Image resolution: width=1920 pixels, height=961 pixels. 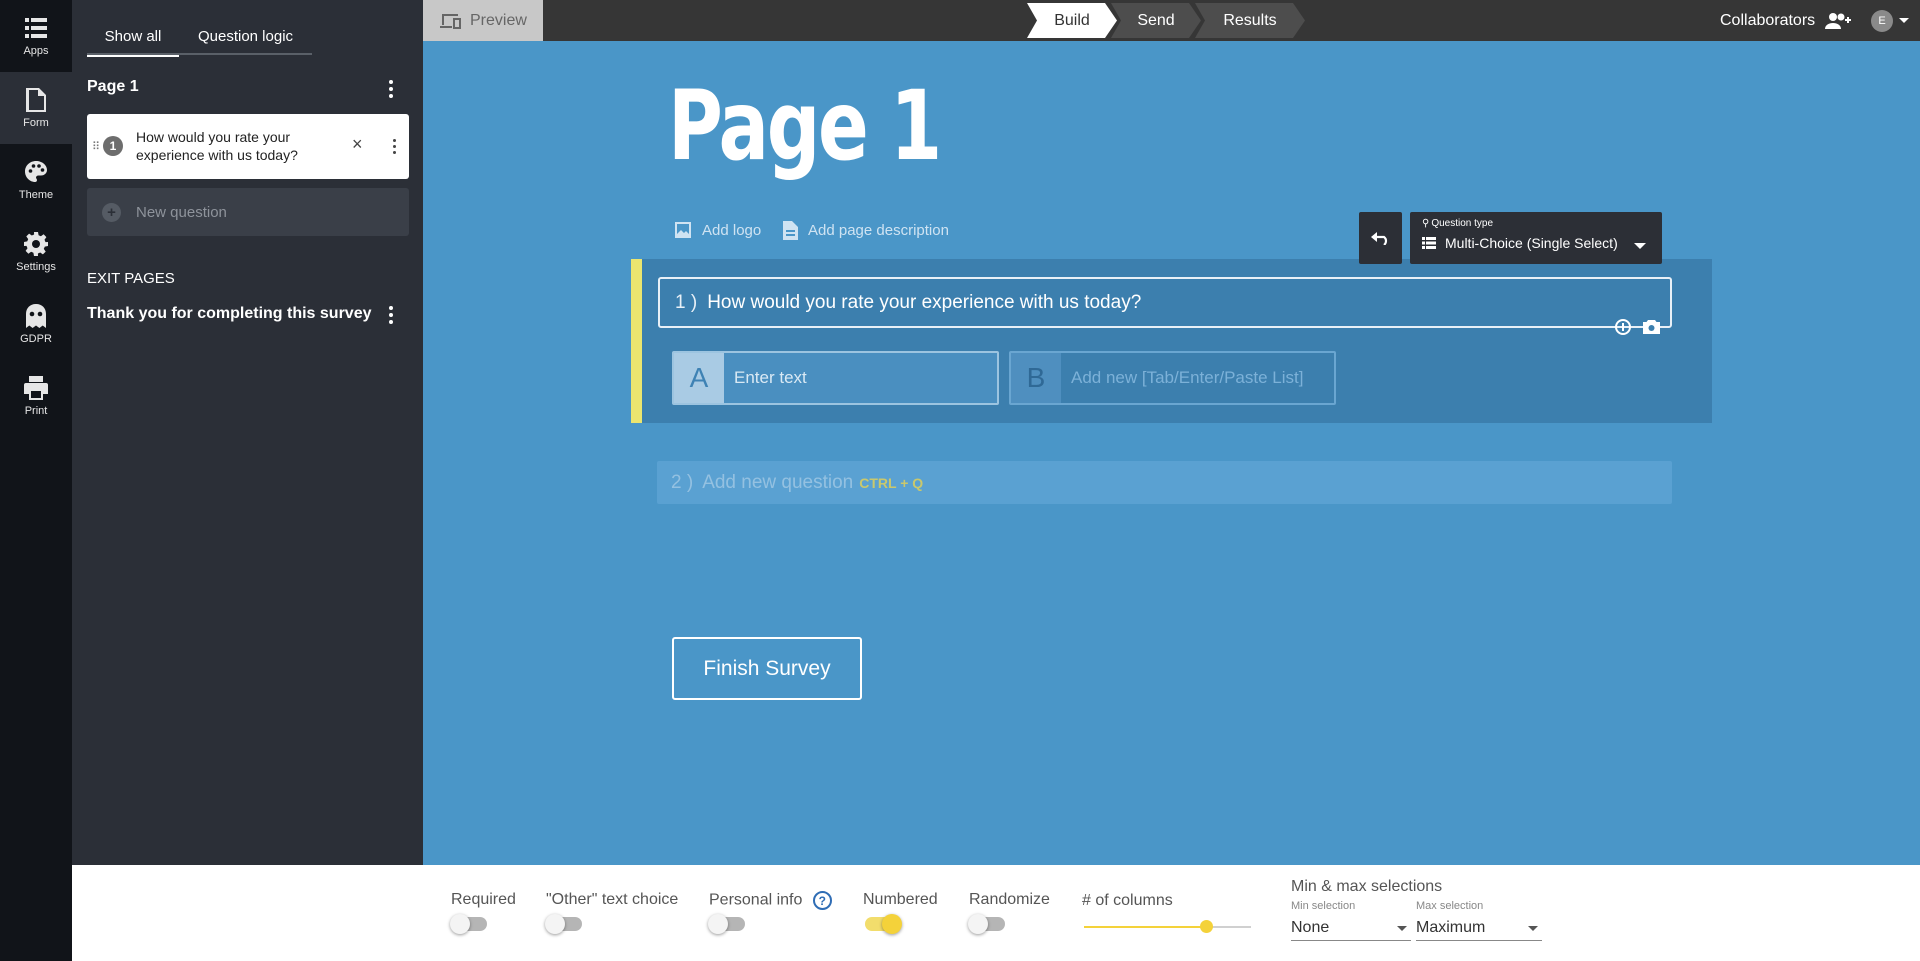 I want to click on question-type-label-row: ⚲ Question type, so click(x=1457, y=223).